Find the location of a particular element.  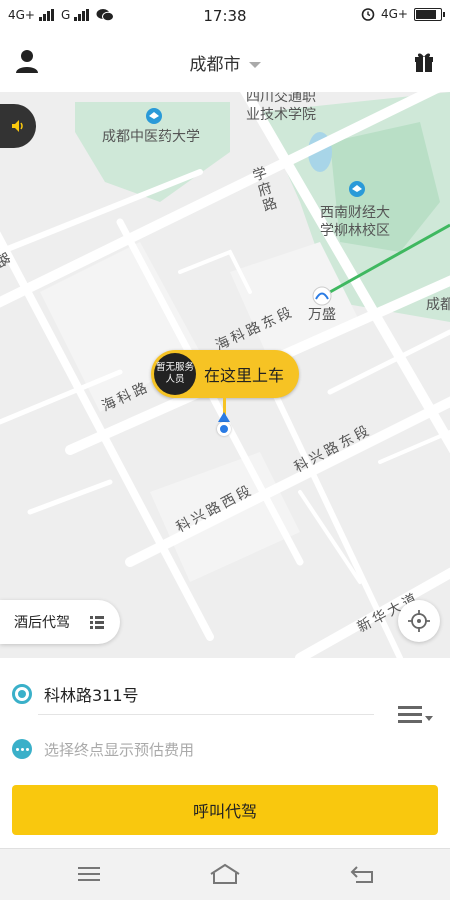

destination-placeholder: 选择终点显示预估费用 is located at coordinates (119, 749).